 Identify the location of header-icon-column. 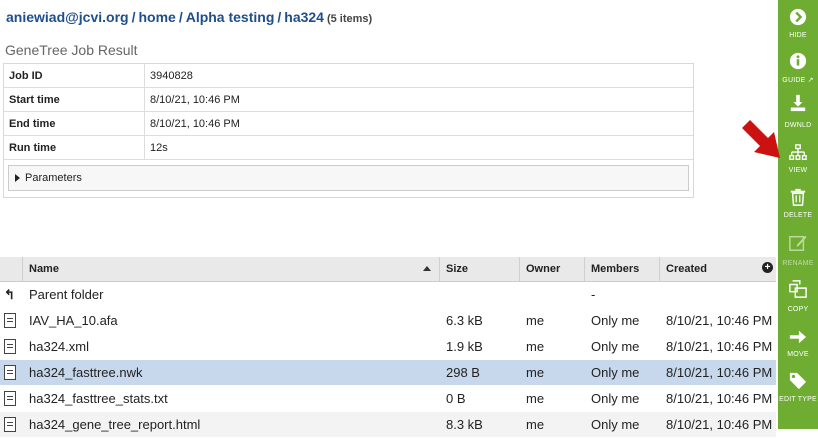
(11, 269).